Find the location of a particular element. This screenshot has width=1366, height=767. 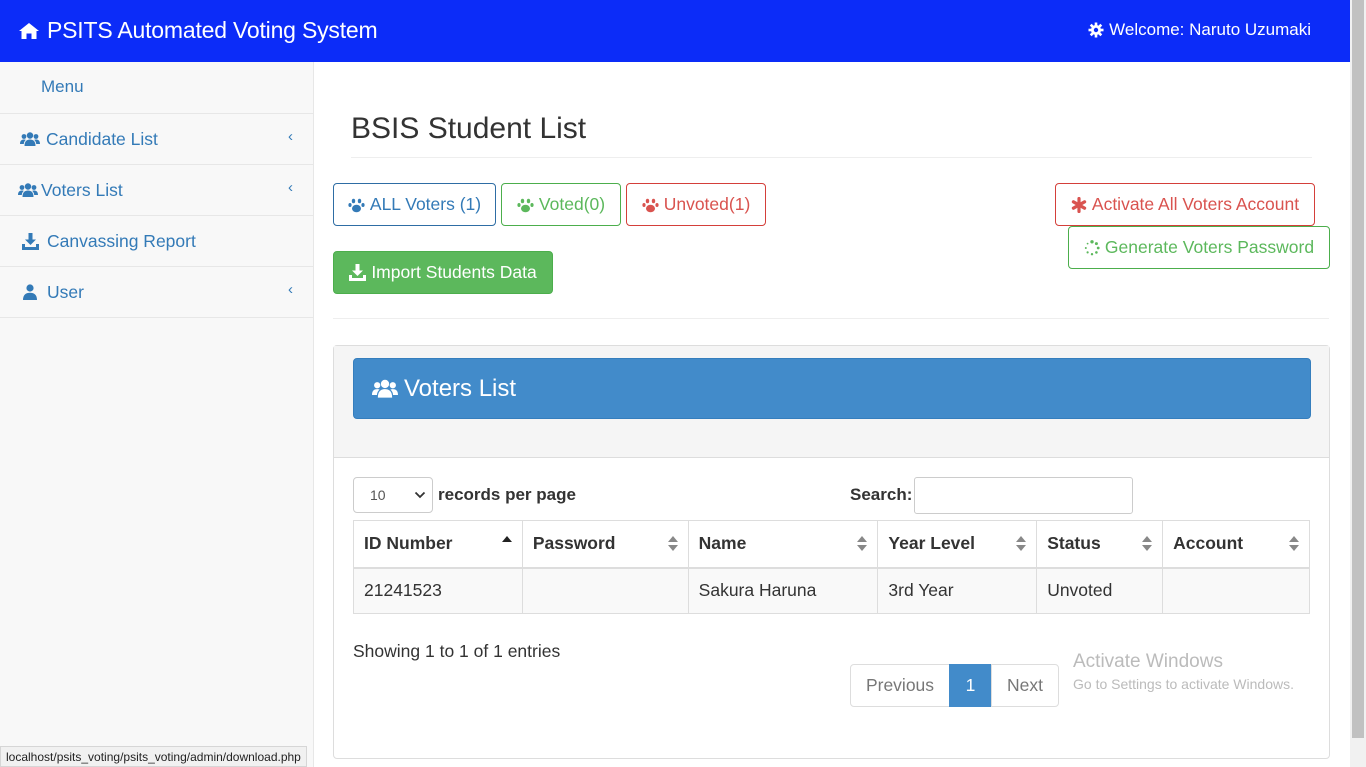

brand-link: PSITS Automated Voting System is located at coordinates (198, 30).